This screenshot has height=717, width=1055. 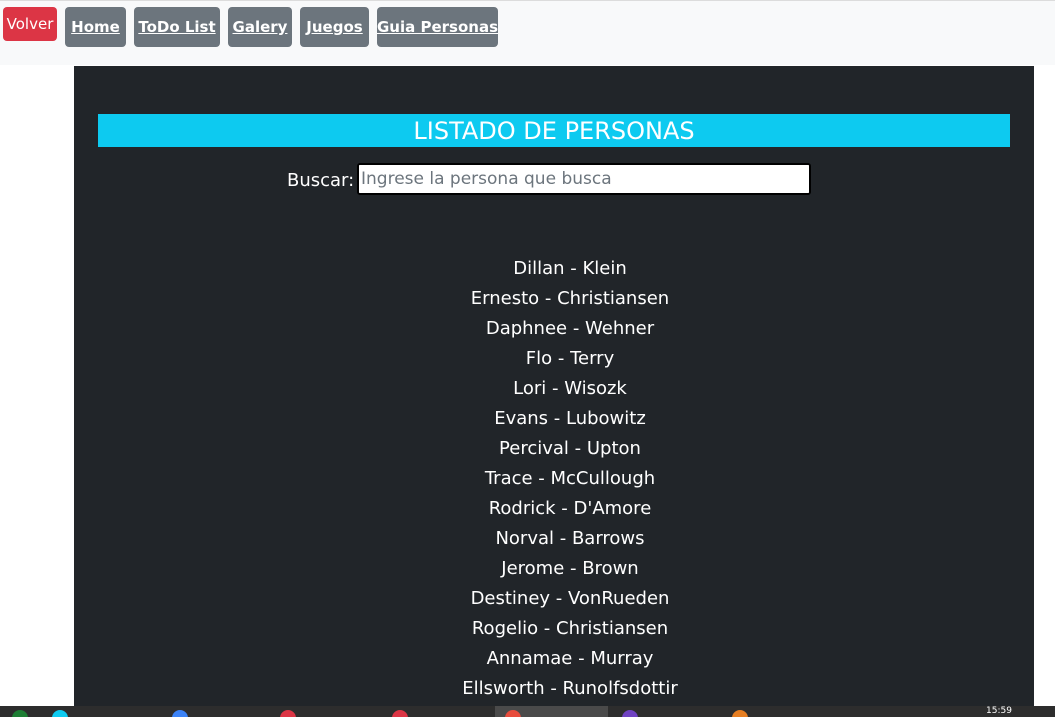 What do you see at coordinates (570, 688) in the screenshot?
I see `person-list-item: Ellsworth - Runolfsdottir` at bounding box center [570, 688].